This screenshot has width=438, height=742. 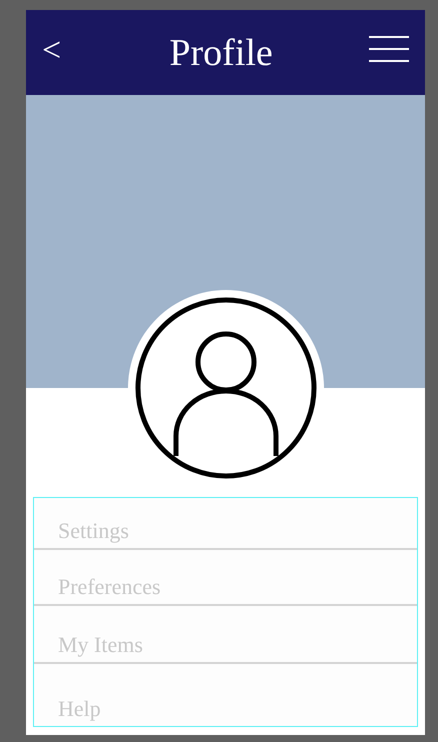 I want to click on page-title: Profile, so click(x=220, y=53).